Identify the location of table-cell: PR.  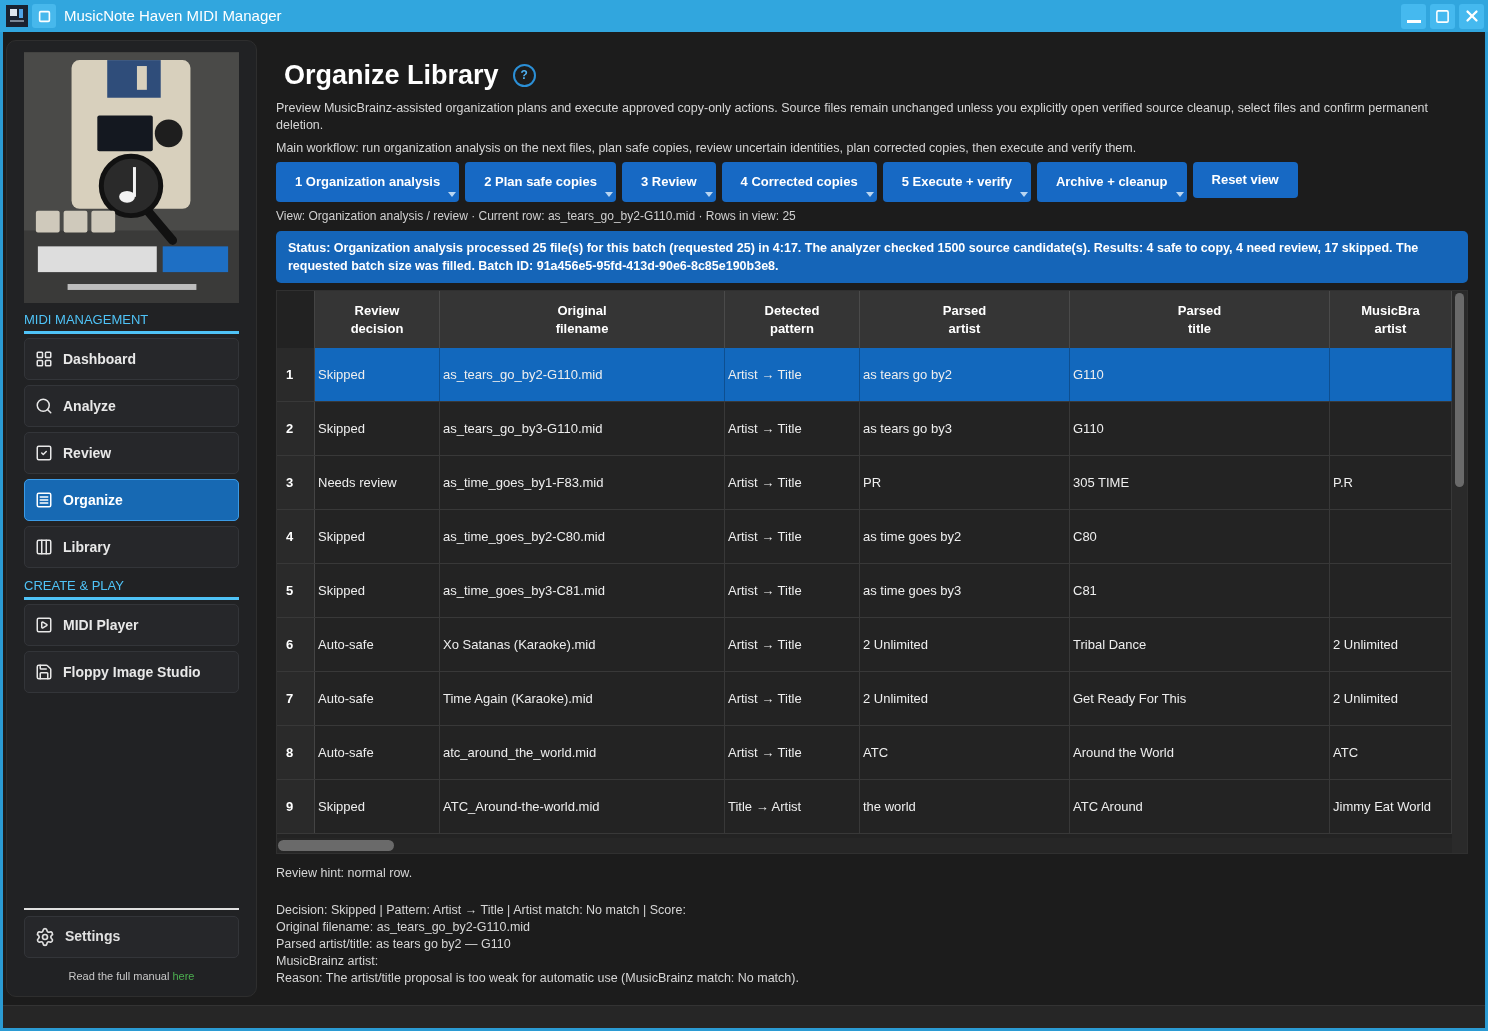
(965, 482).